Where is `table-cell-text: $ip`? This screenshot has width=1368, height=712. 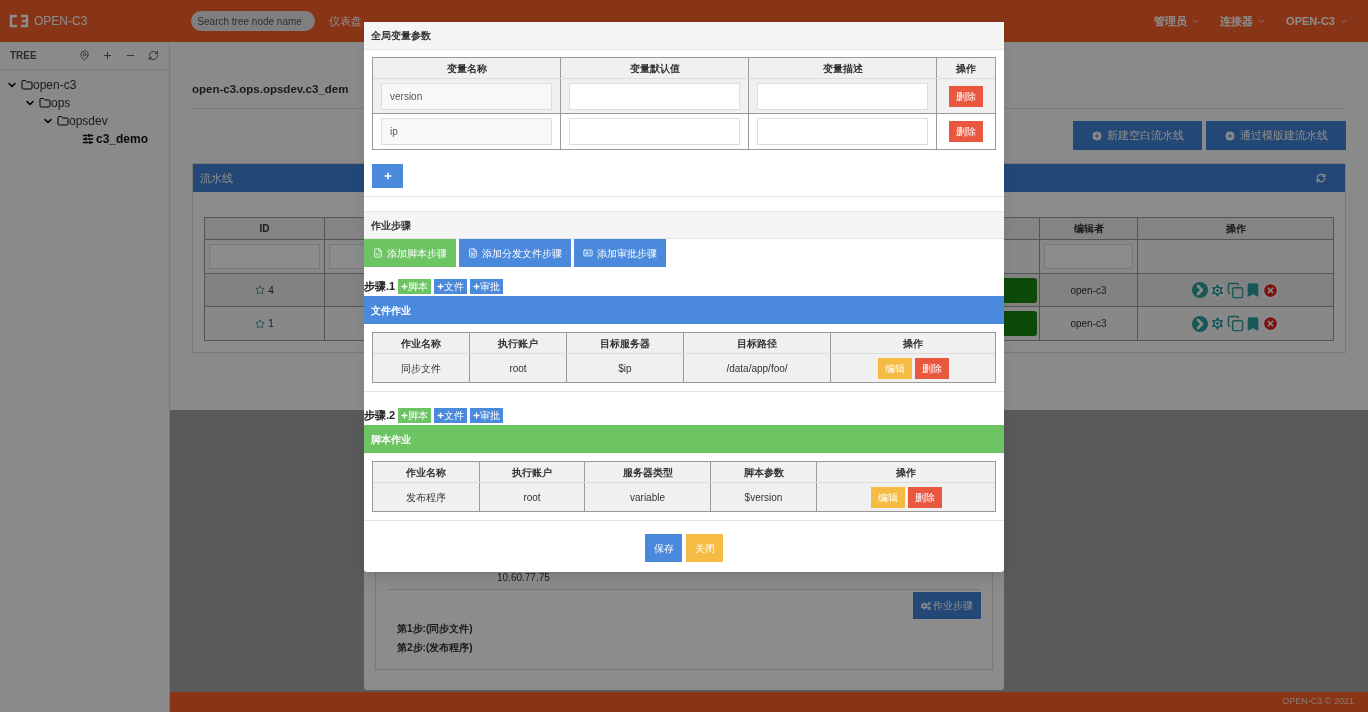 table-cell-text: $ip is located at coordinates (625, 368).